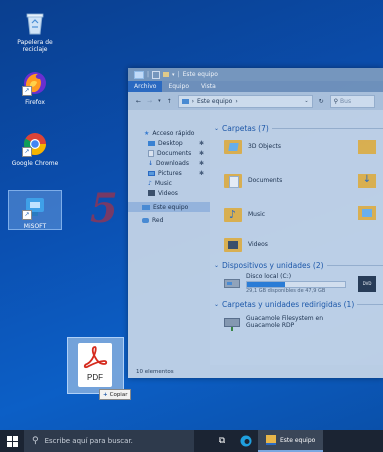 The image size is (383, 452). I want to click on nav-label: Pictures, so click(170, 173).